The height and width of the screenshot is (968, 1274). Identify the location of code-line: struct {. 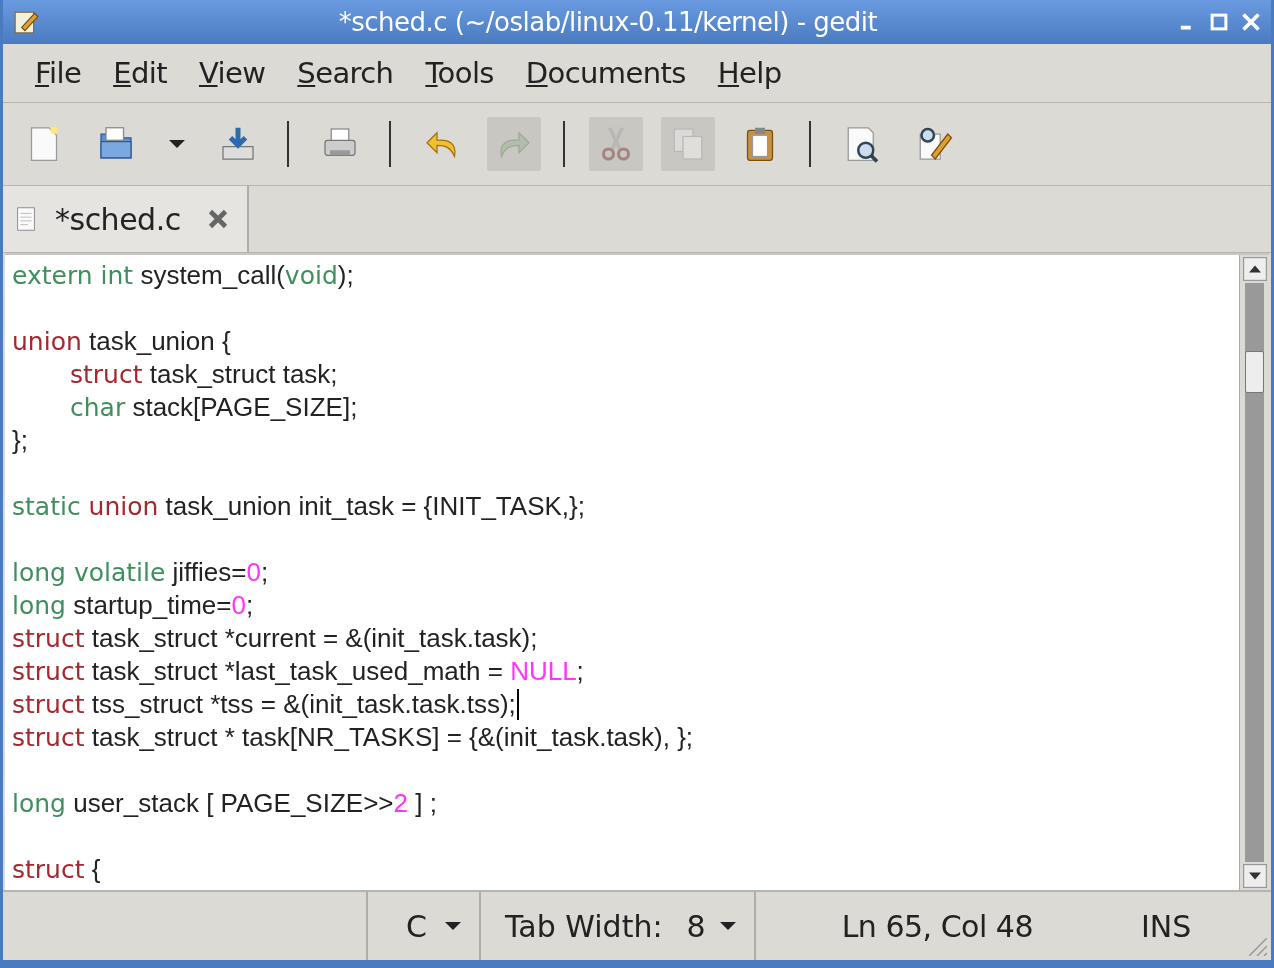
(56, 869).